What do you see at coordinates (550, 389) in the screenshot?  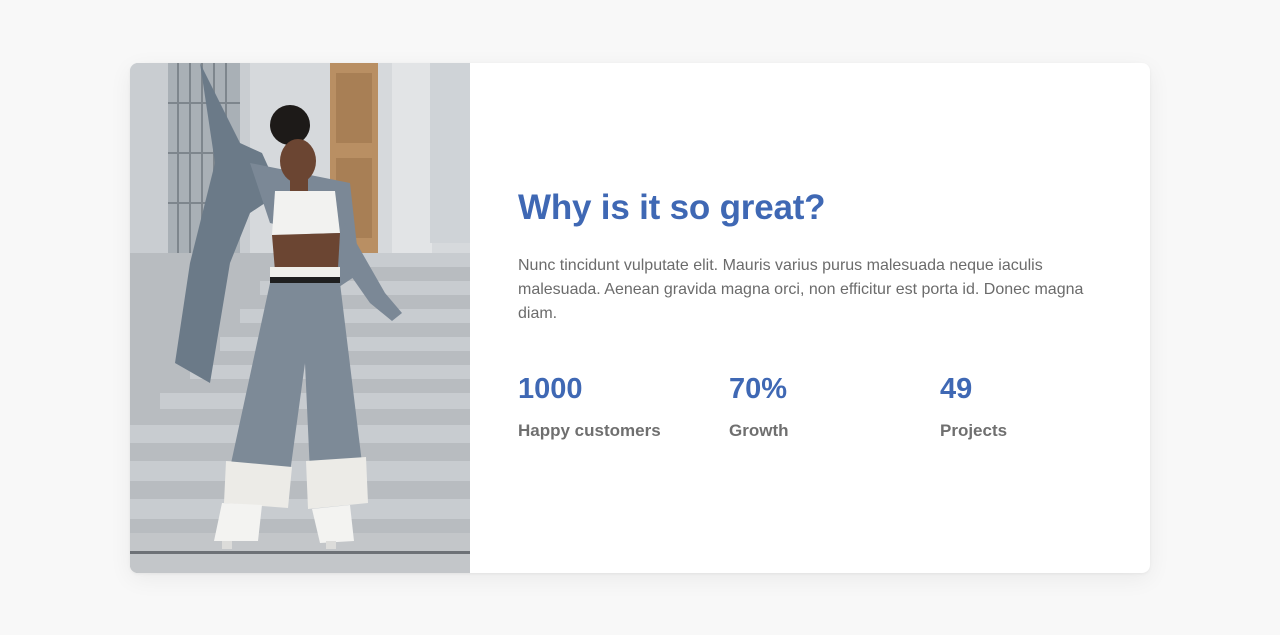 I see `stat-value: 1000` at bounding box center [550, 389].